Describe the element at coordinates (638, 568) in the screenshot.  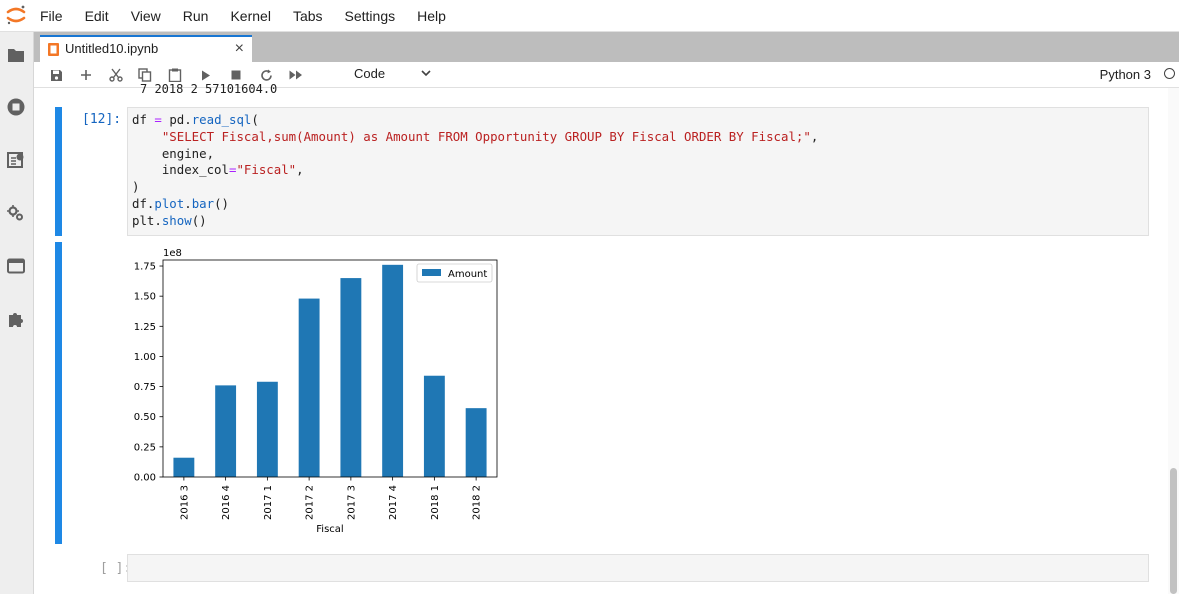
I see `empty-code-editor` at that location.